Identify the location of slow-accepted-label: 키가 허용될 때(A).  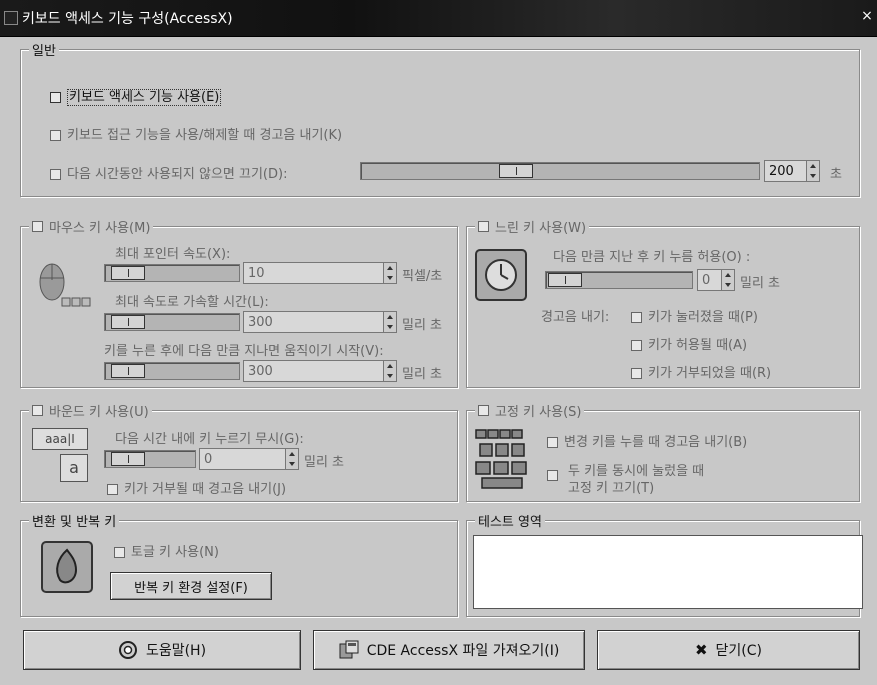
(698, 345).